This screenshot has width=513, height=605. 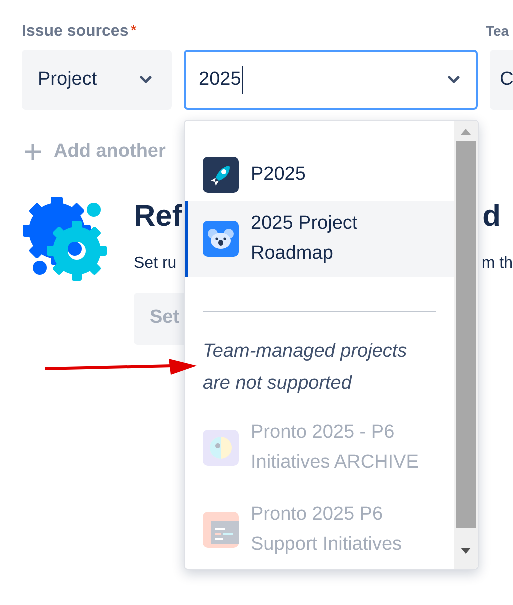 What do you see at coordinates (158, 216) in the screenshot?
I see `empty-state-heading: Ref` at bounding box center [158, 216].